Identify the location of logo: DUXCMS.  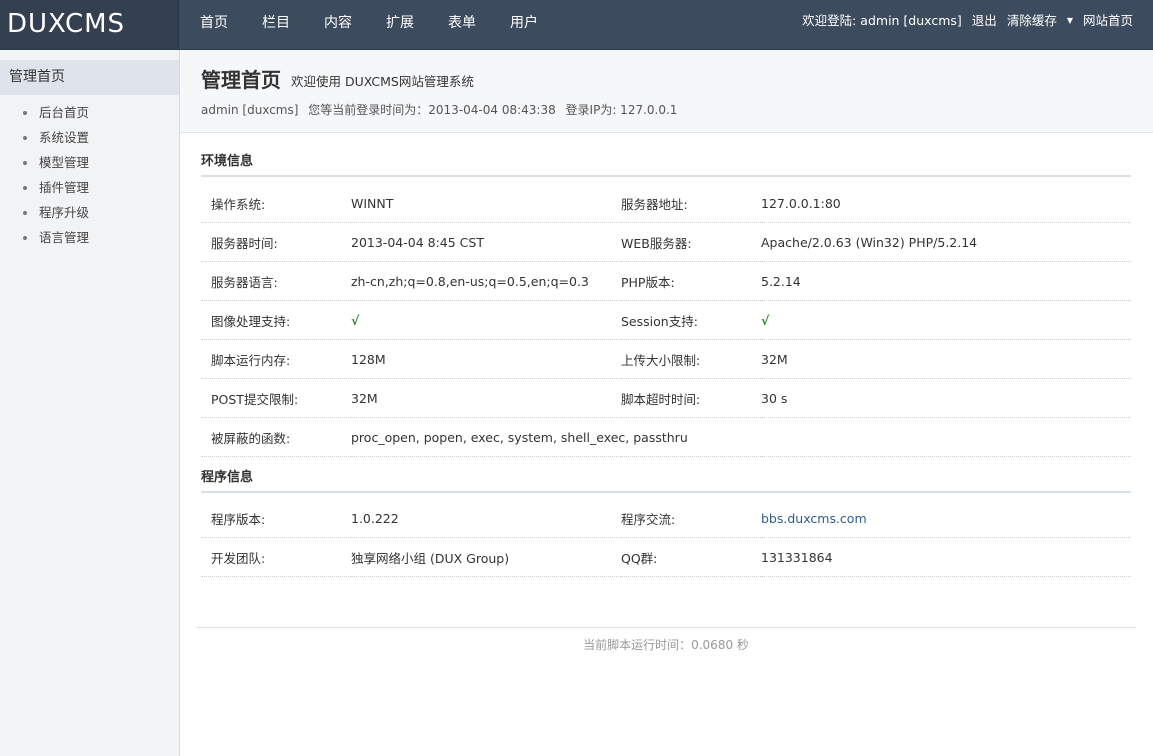
(89, 24).